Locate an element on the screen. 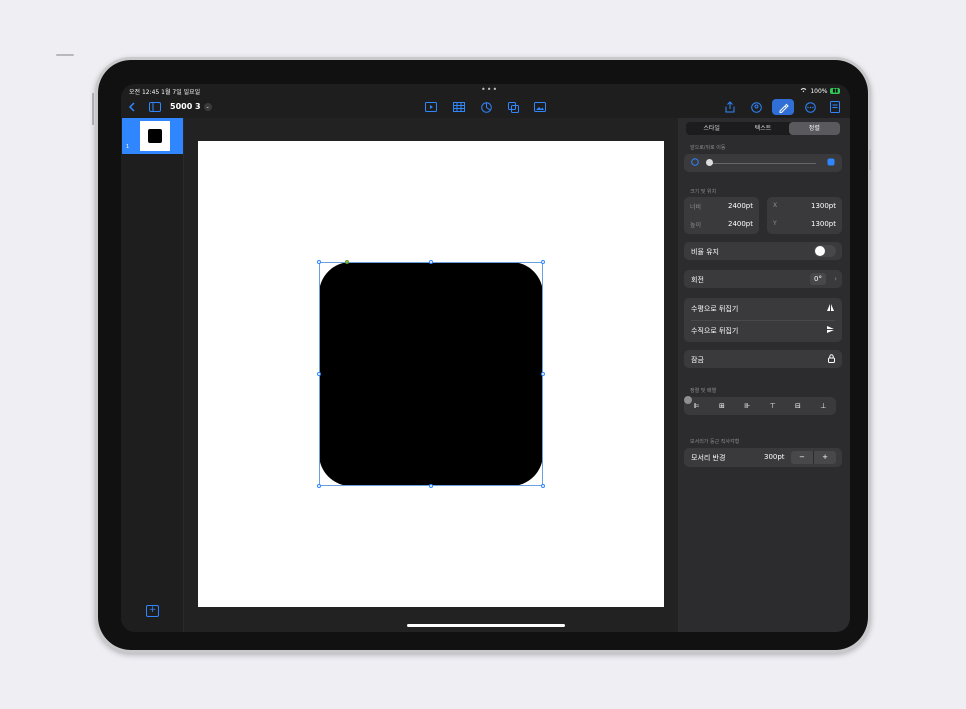  align-right-icon: ⊪ is located at coordinates (747, 406).